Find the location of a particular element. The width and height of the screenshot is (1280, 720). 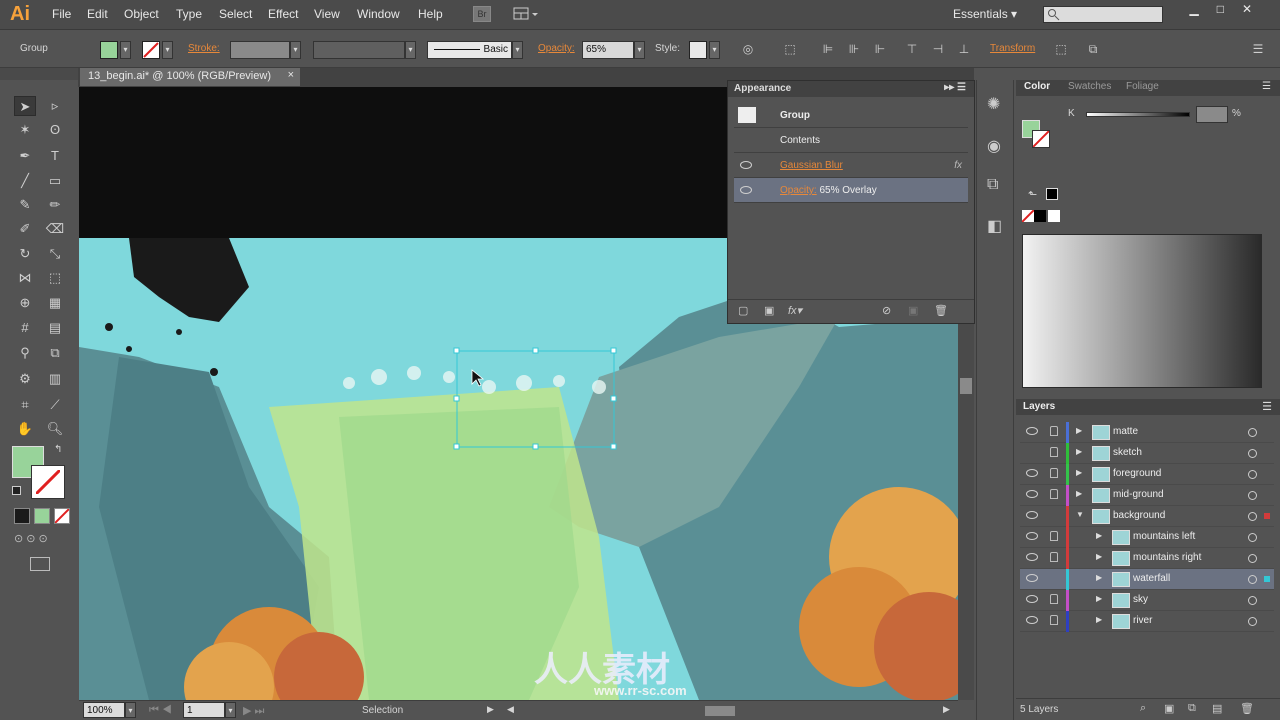

locate-object-icon: ⌕ is located at coordinates (1143, 708).